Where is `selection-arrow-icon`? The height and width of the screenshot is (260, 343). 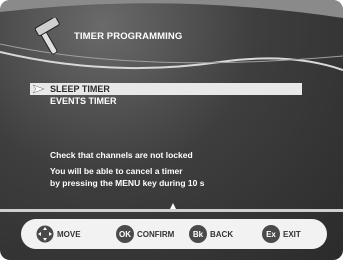 selection-arrow-icon is located at coordinates (38, 89).